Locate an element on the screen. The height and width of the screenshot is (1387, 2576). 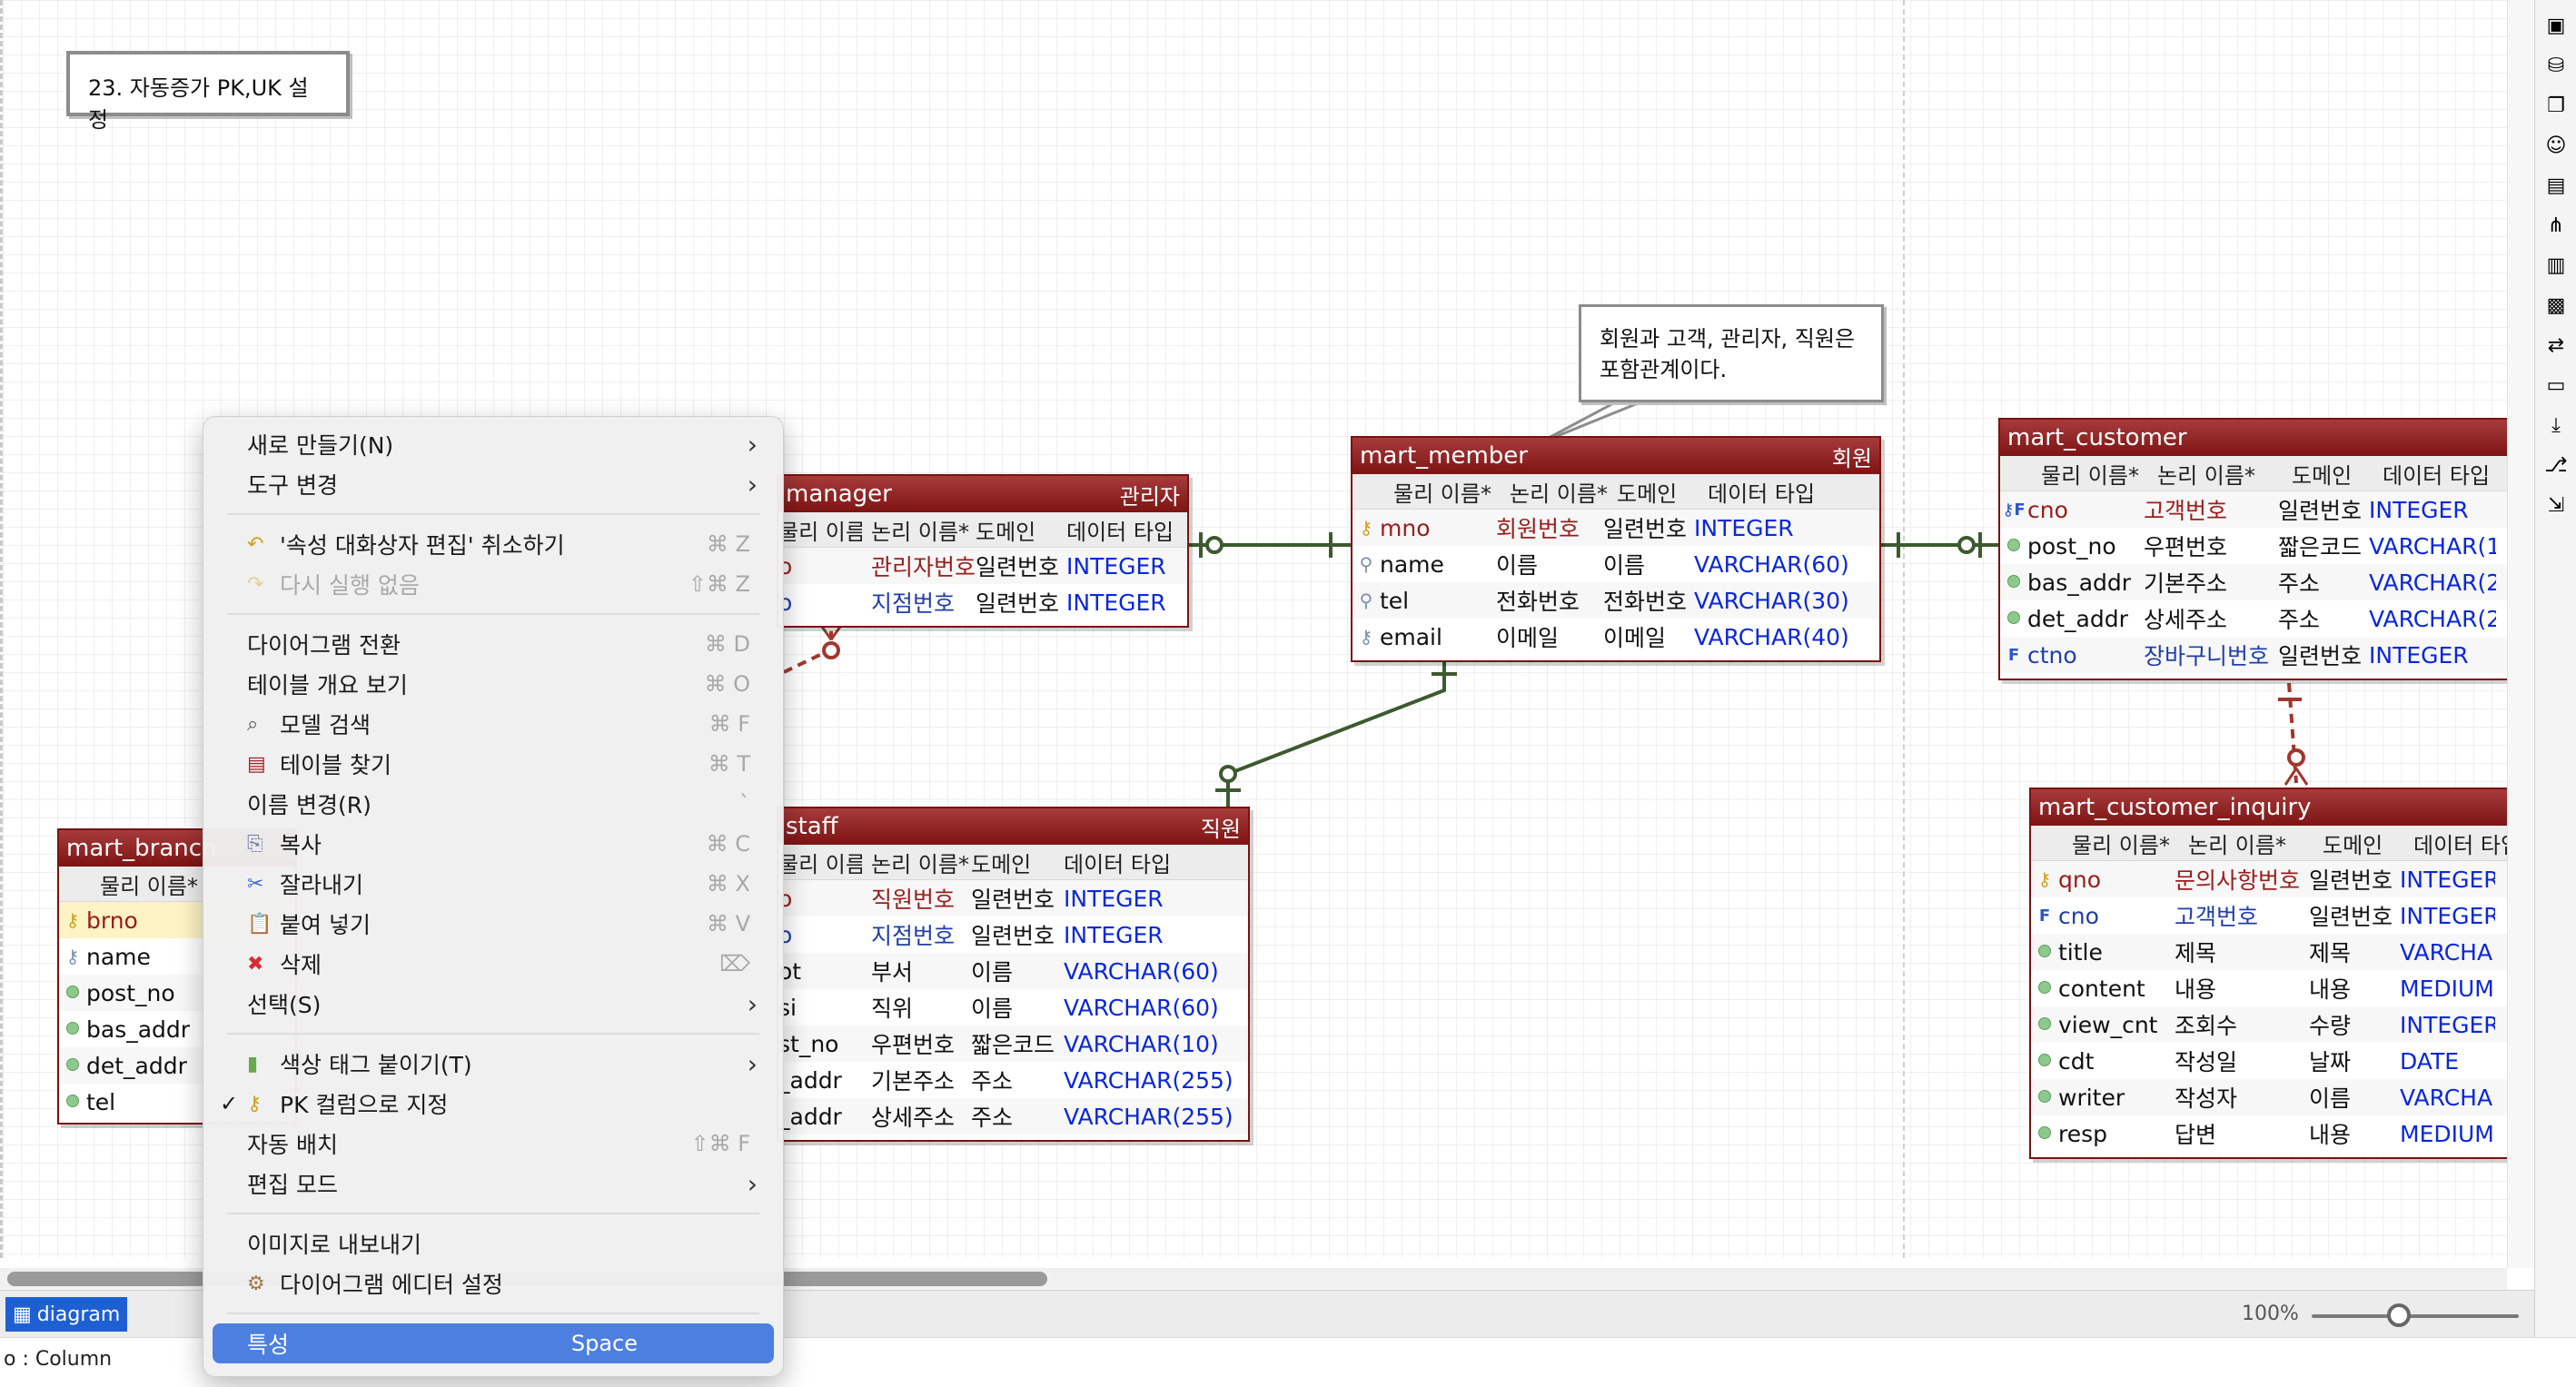
table-row: writer 작성자 이름 VARCHA is located at coordinates (2270, 1097).